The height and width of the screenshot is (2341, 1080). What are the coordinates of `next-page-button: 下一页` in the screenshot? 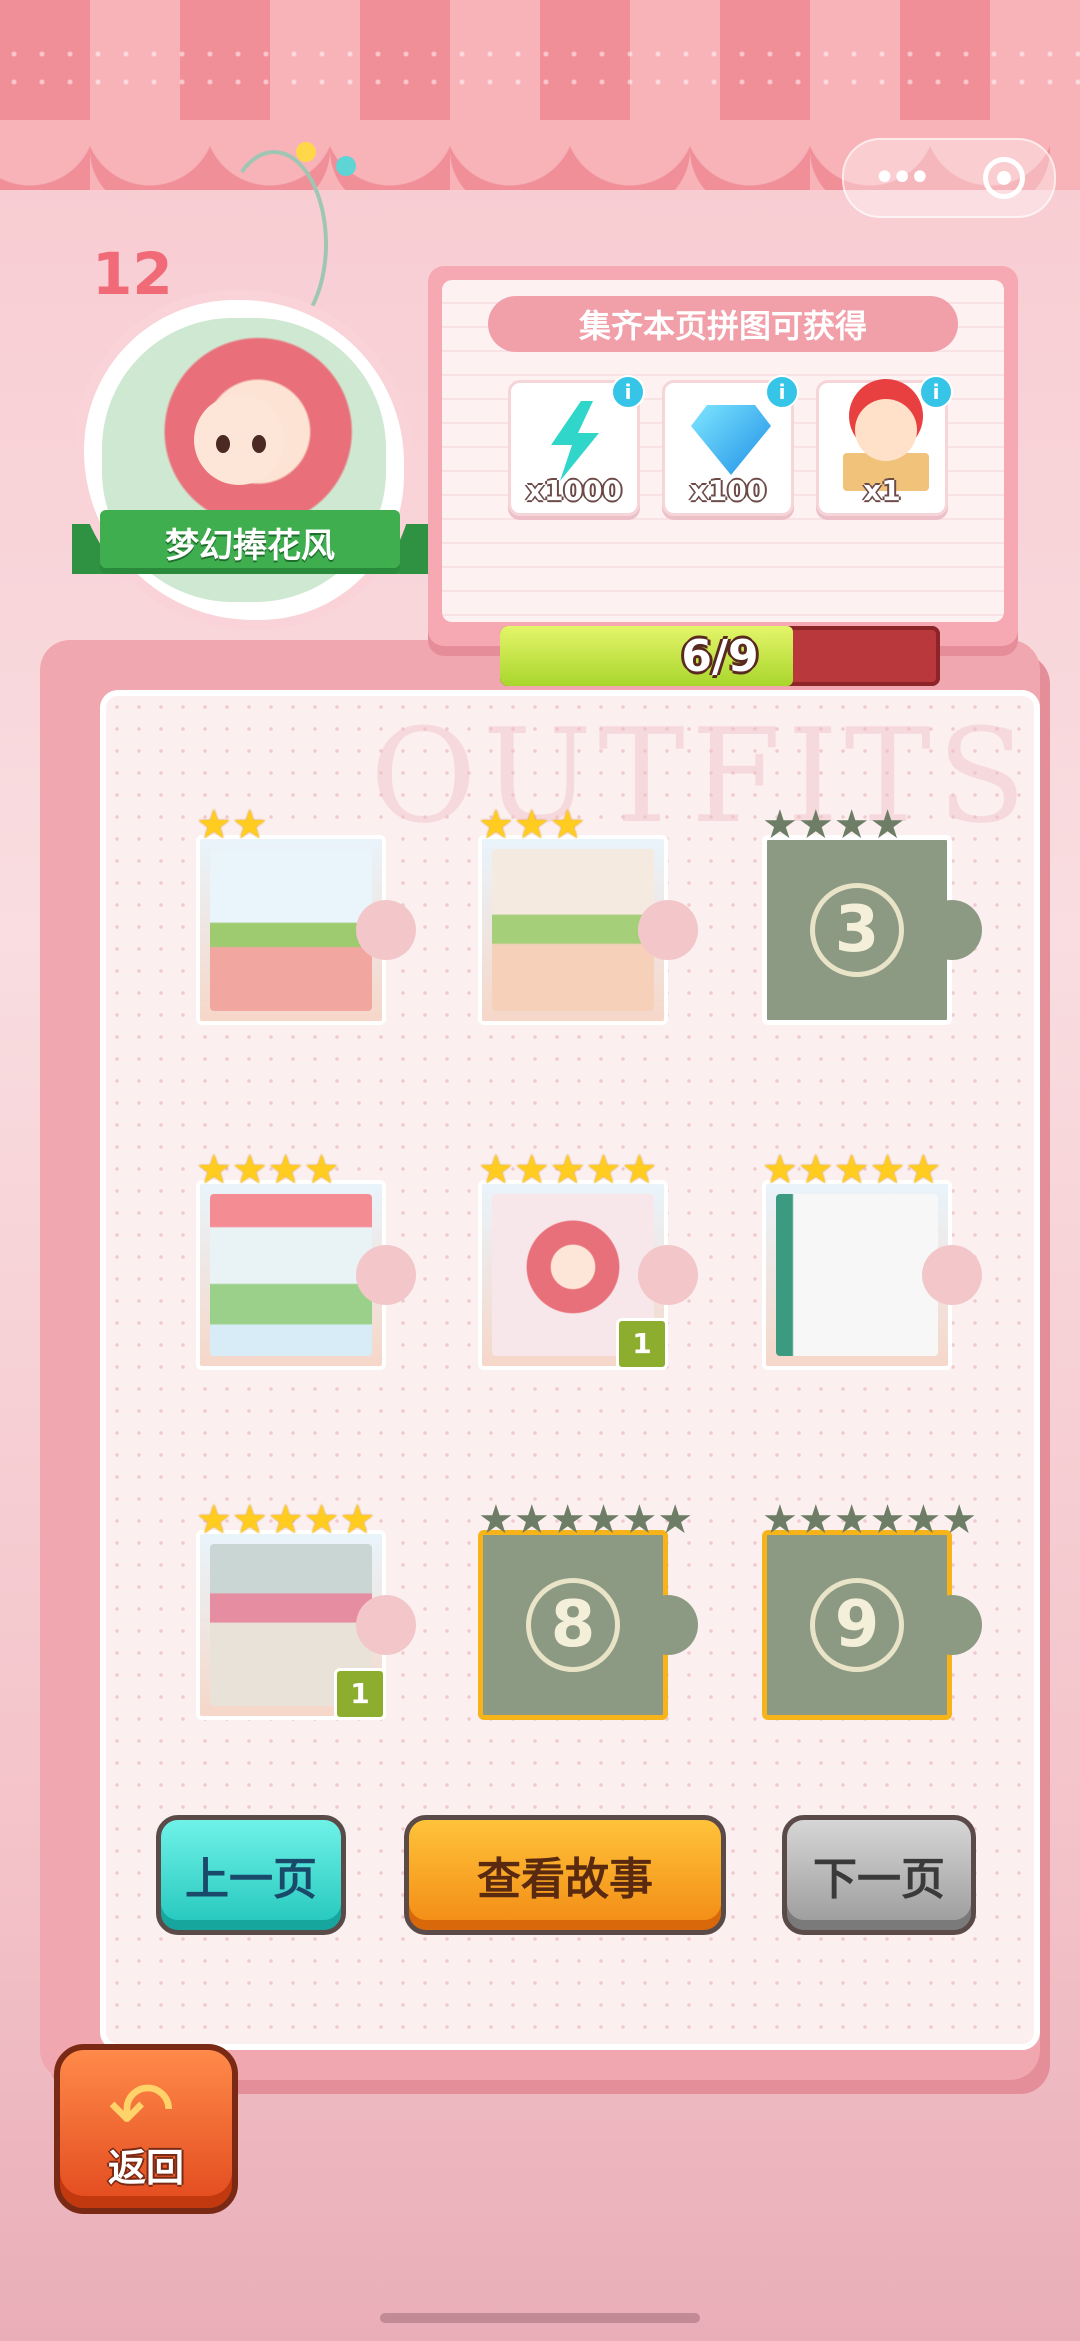 It's located at (879, 1875).